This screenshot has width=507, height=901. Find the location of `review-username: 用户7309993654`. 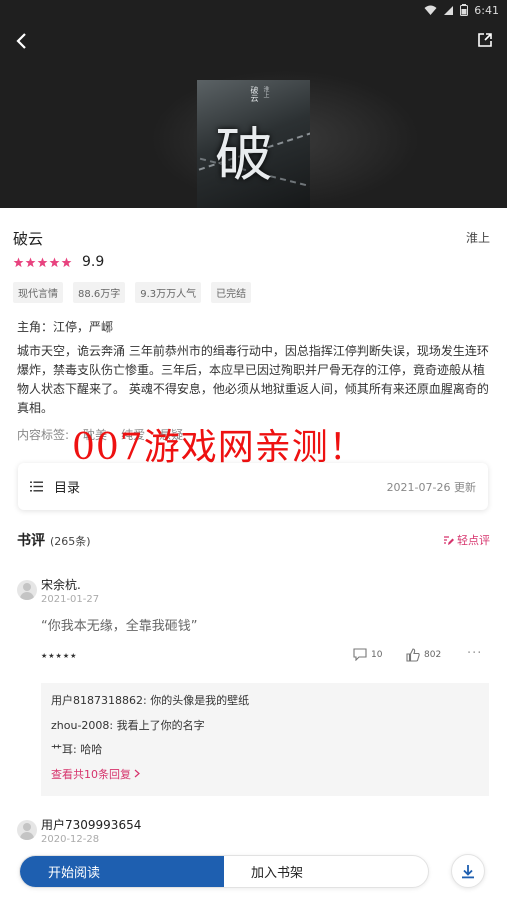

review-username: 用户7309993654 is located at coordinates (91, 824).